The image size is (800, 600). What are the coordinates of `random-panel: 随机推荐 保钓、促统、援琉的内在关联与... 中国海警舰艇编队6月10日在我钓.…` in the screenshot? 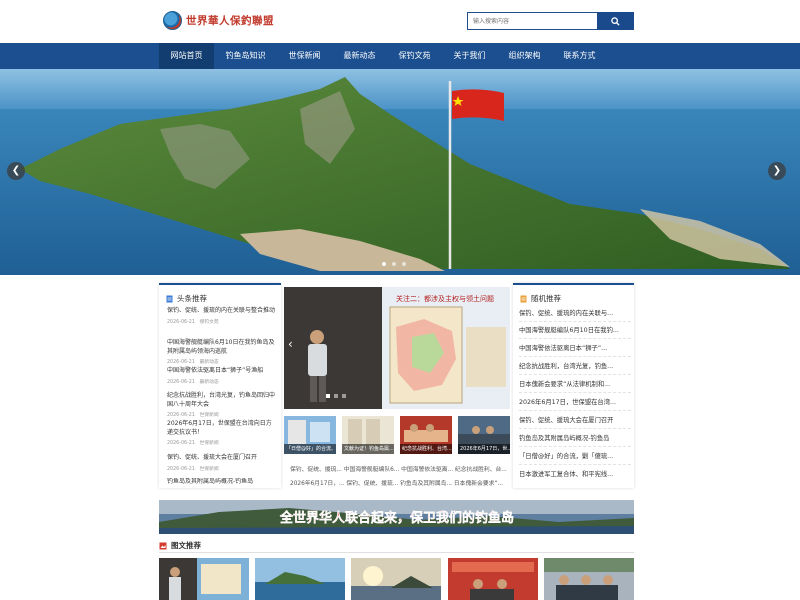 It's located at (573, 385).